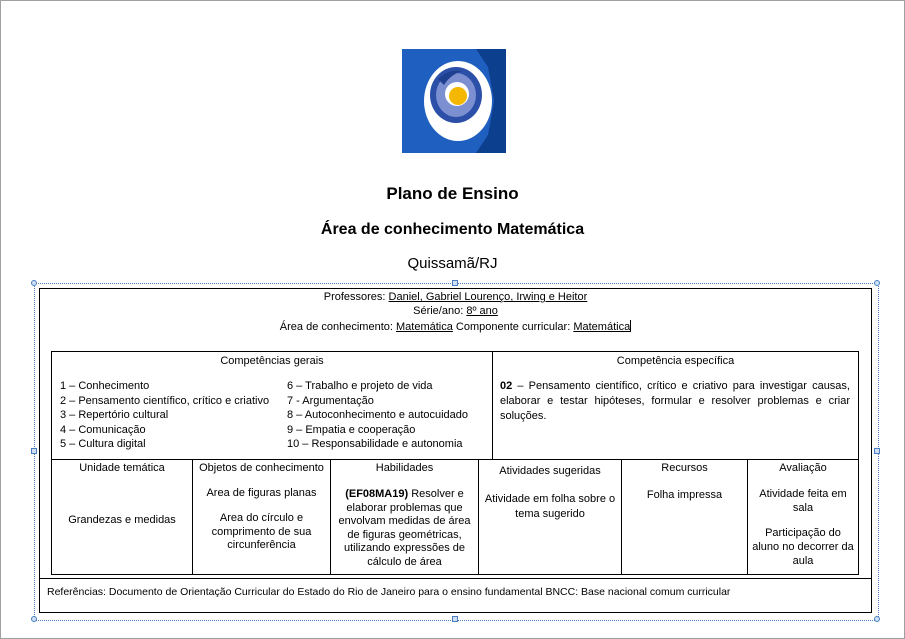 The image size is (905, 639). I want to click on list-item: 10 – Responsabilidade e autonomia, so click(375, 444).